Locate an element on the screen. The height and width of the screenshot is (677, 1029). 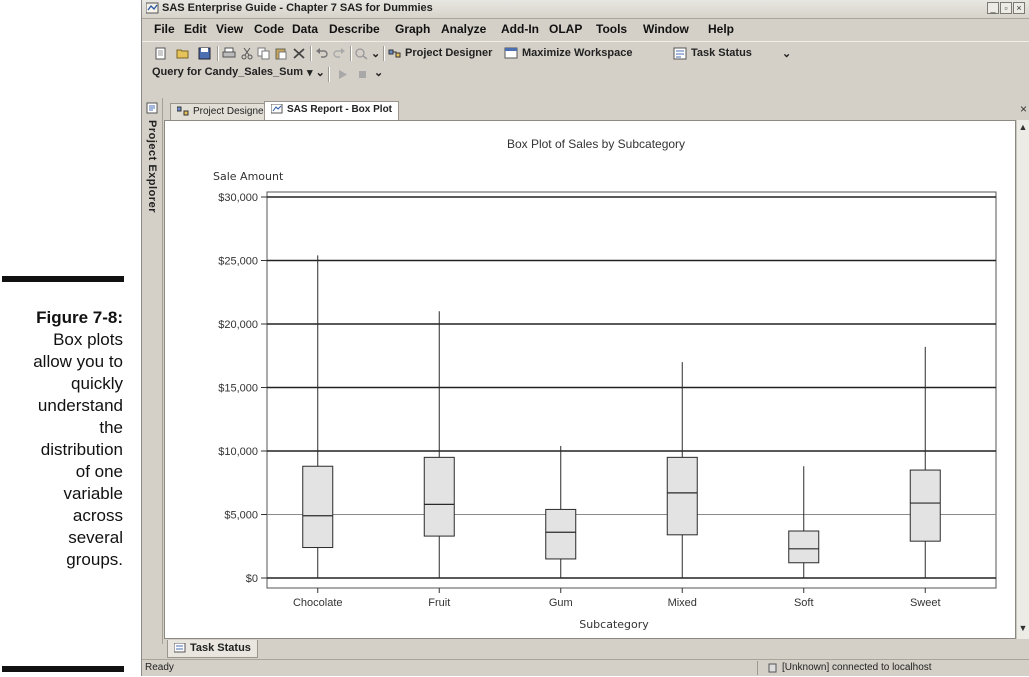
project-designer-tab-icon is located at coordinates (183, 111).